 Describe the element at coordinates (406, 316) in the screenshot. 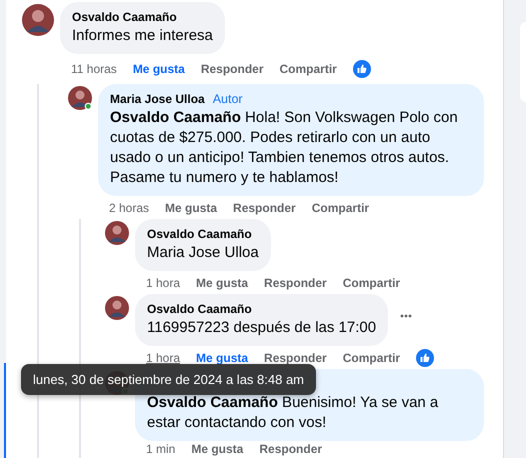

I see `more-icon` at that location.